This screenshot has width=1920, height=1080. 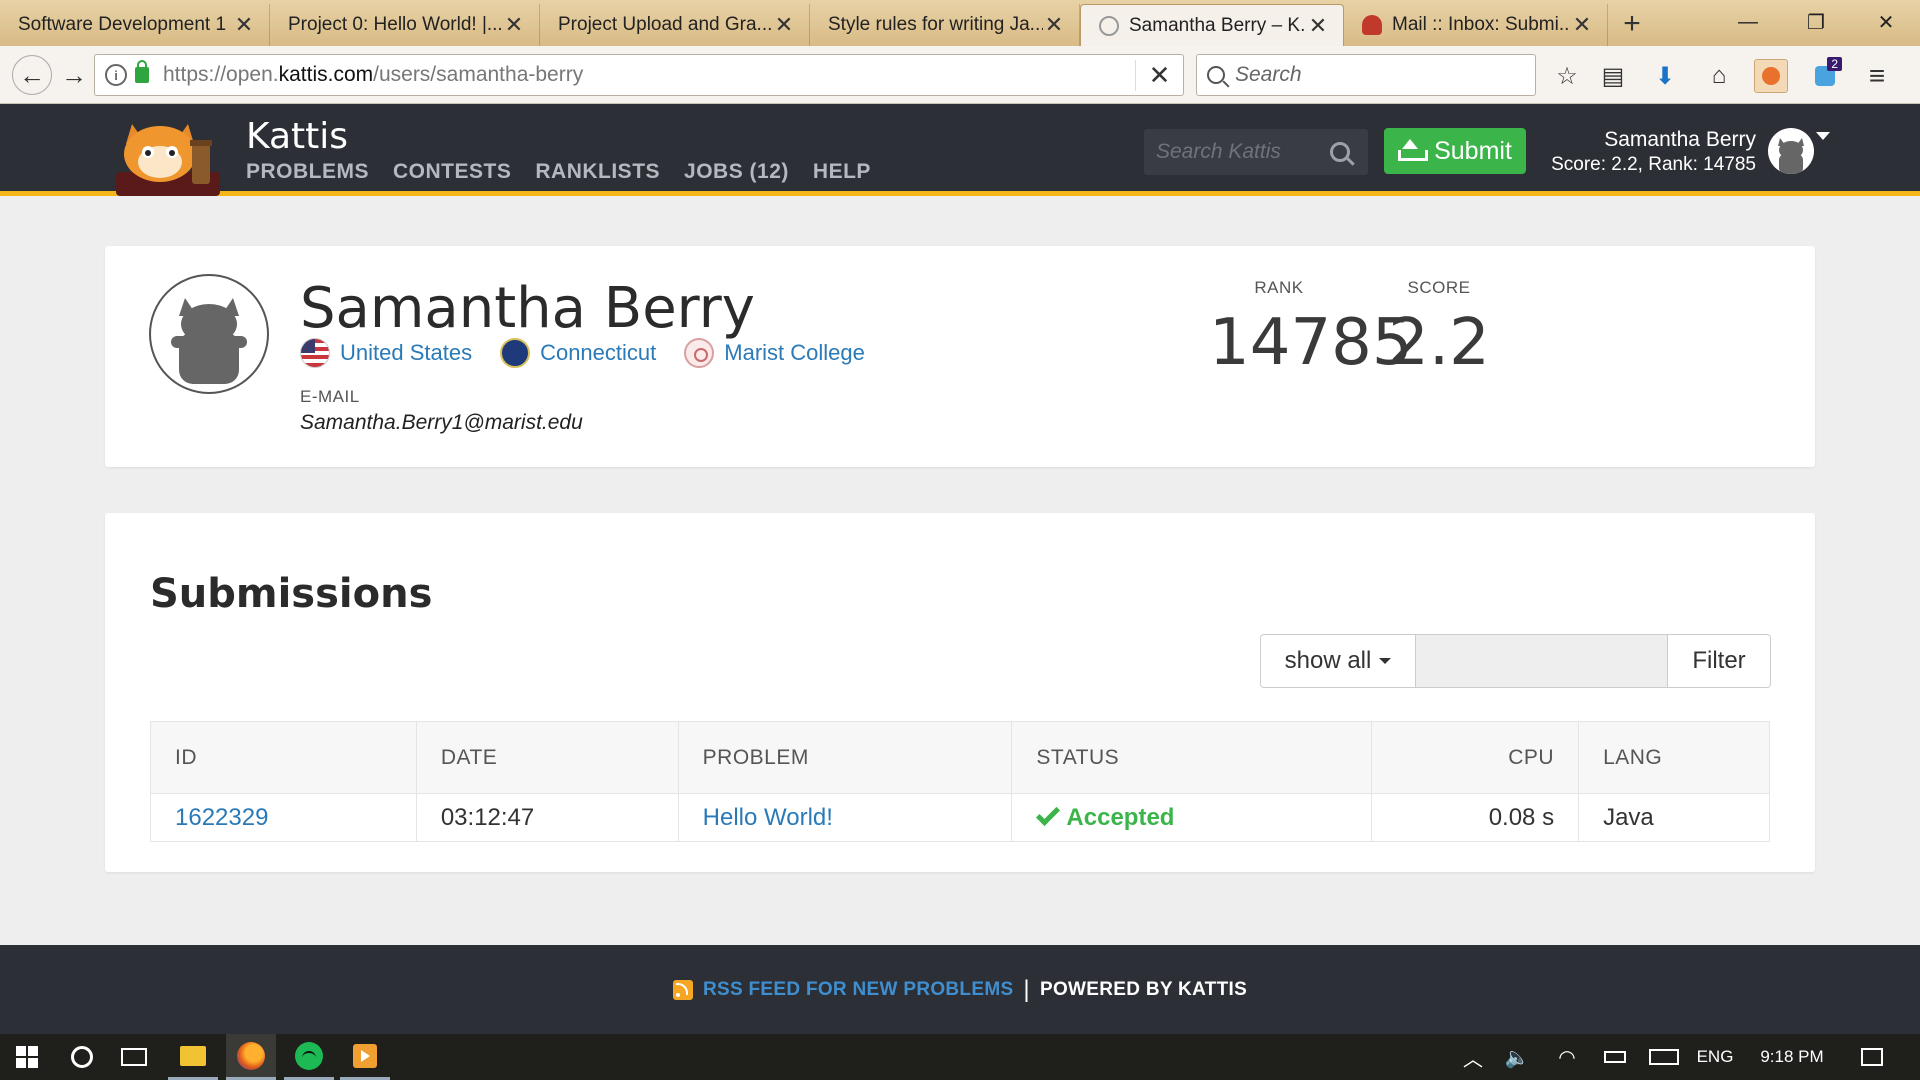 I want to click on rss-link: RSS FEED FOR NEW PROBLEMS, so click(x=858, y=990).